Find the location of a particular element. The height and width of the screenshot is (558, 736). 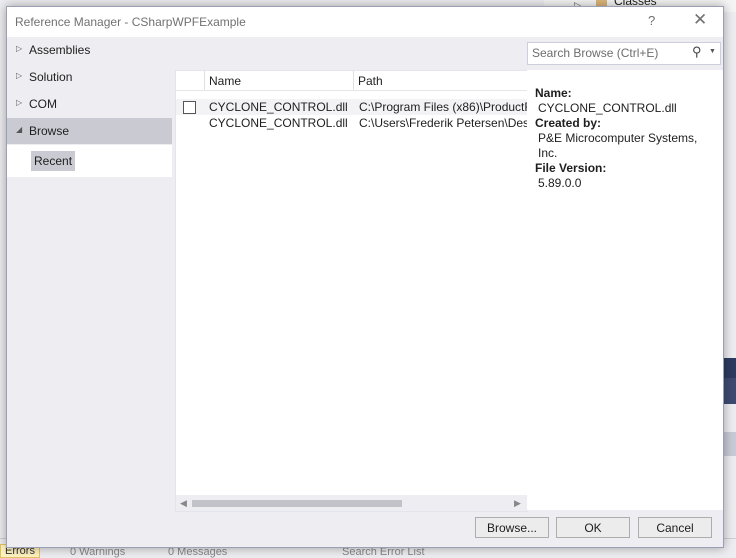

browse-subpanel: Recent is located at coordinates (89, 161).